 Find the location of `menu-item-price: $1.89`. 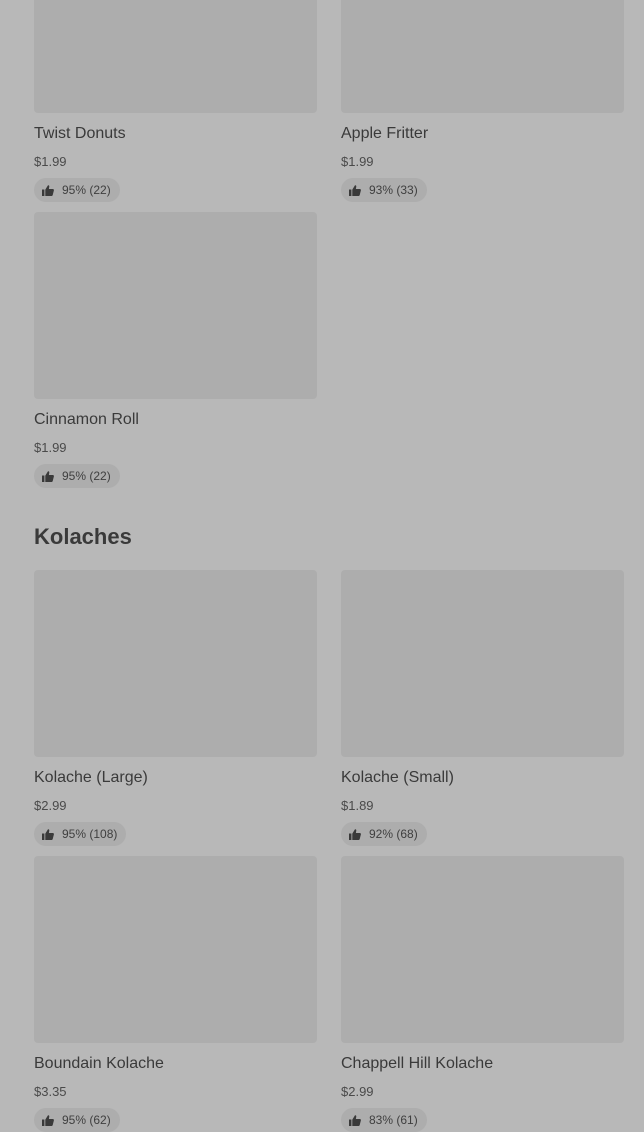

menu-item-price: $1.89 is located at coordinates (357, 805).